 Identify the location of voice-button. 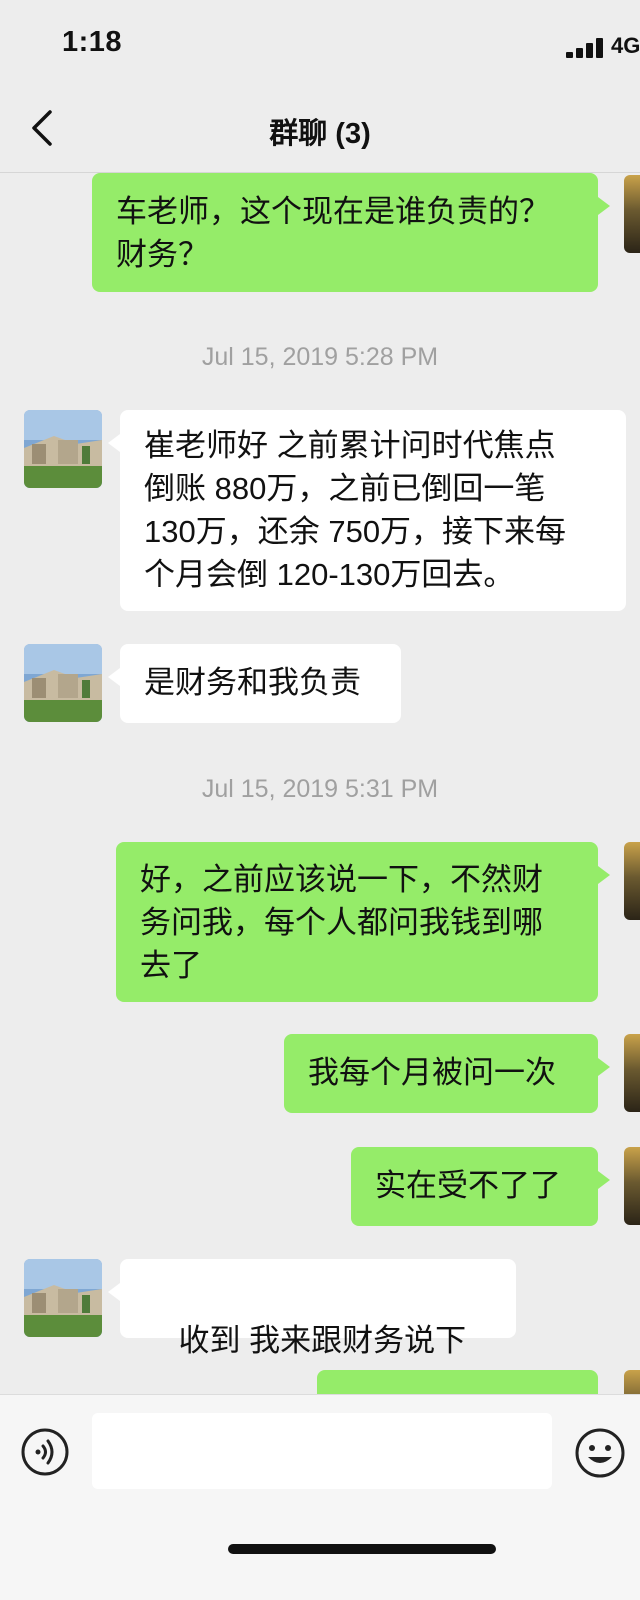
(45, 1452).